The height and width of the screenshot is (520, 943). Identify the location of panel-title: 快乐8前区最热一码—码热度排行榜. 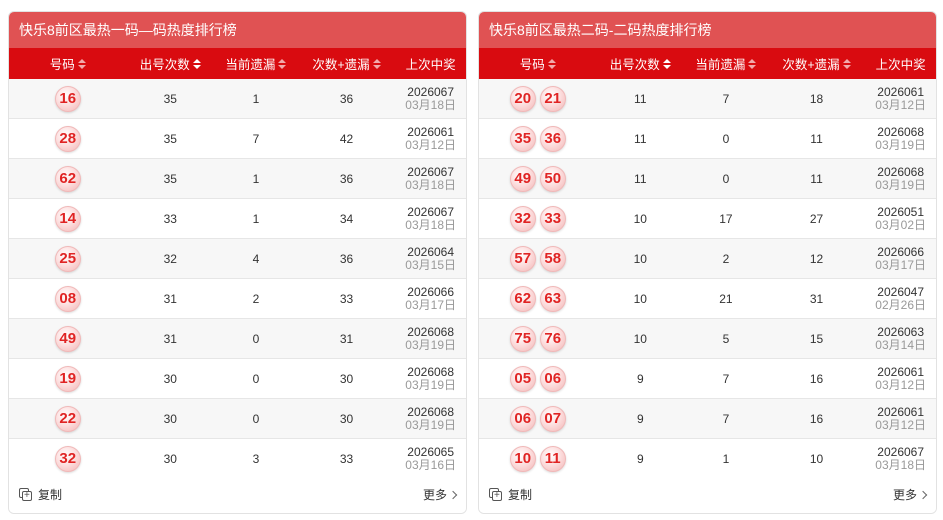
(237, 30).